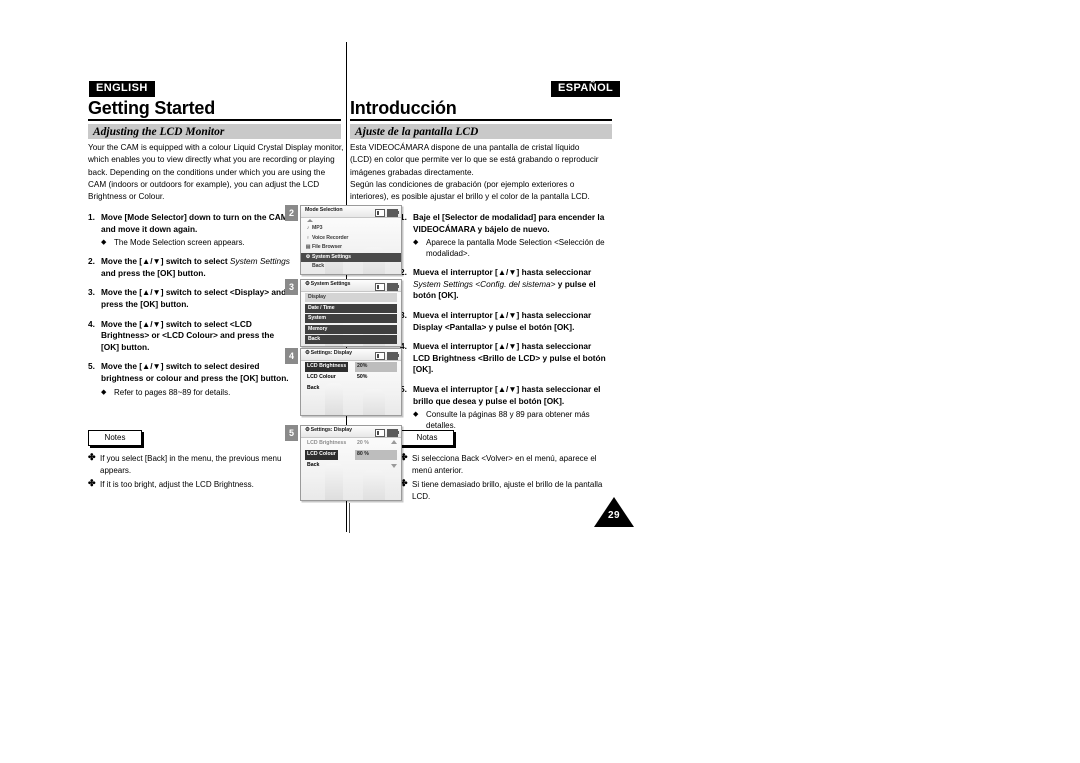 The height and width of the screenshot is (763, 1080). I want to click on lcd-menu-item: ▤ File Browser, so click(351, 248).